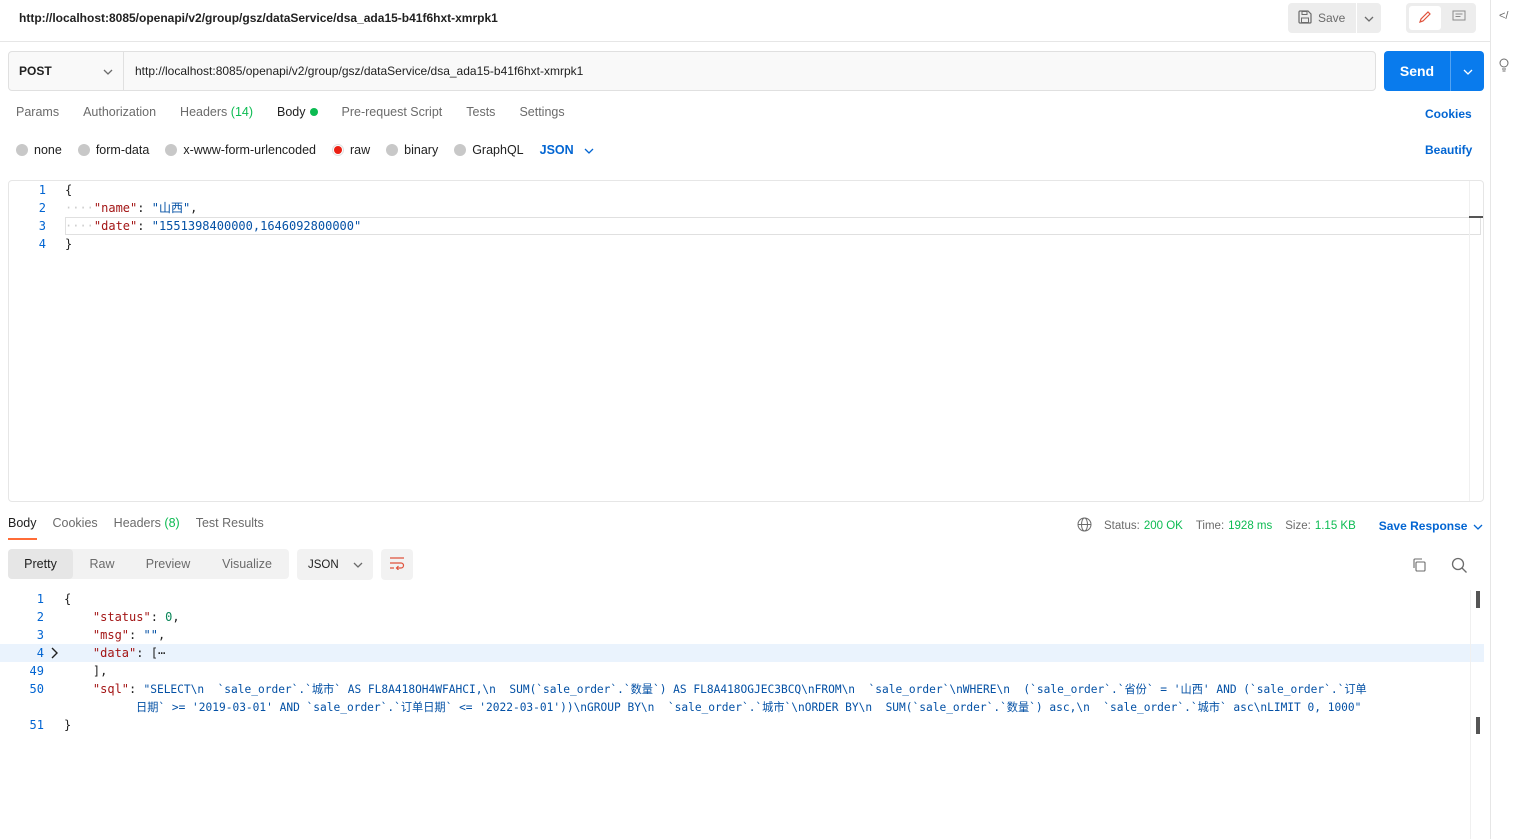 Image resolution: width=1517 pixels, height=839 pixels. What do you see at coordinates (40, 599) in the screenshot?
I see `line-number: 1` at bounding box center [40, 599].